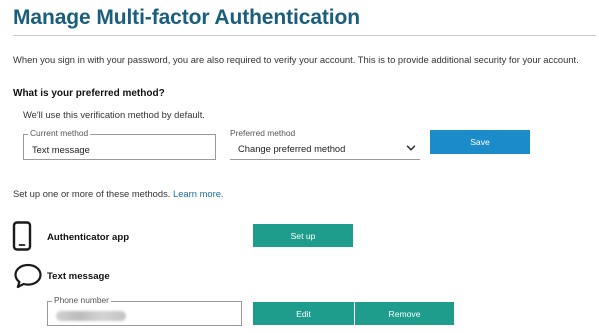  I want to click on smartphone-icon, so click(22, 236).